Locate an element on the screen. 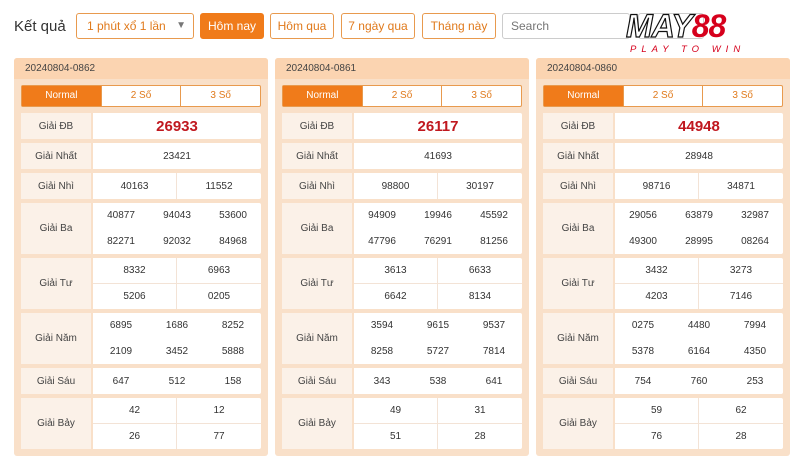 Image resolution: width=800 pixels, height=461 pixels. special-prize-number: 26117 is located at coordinates (438, 126).